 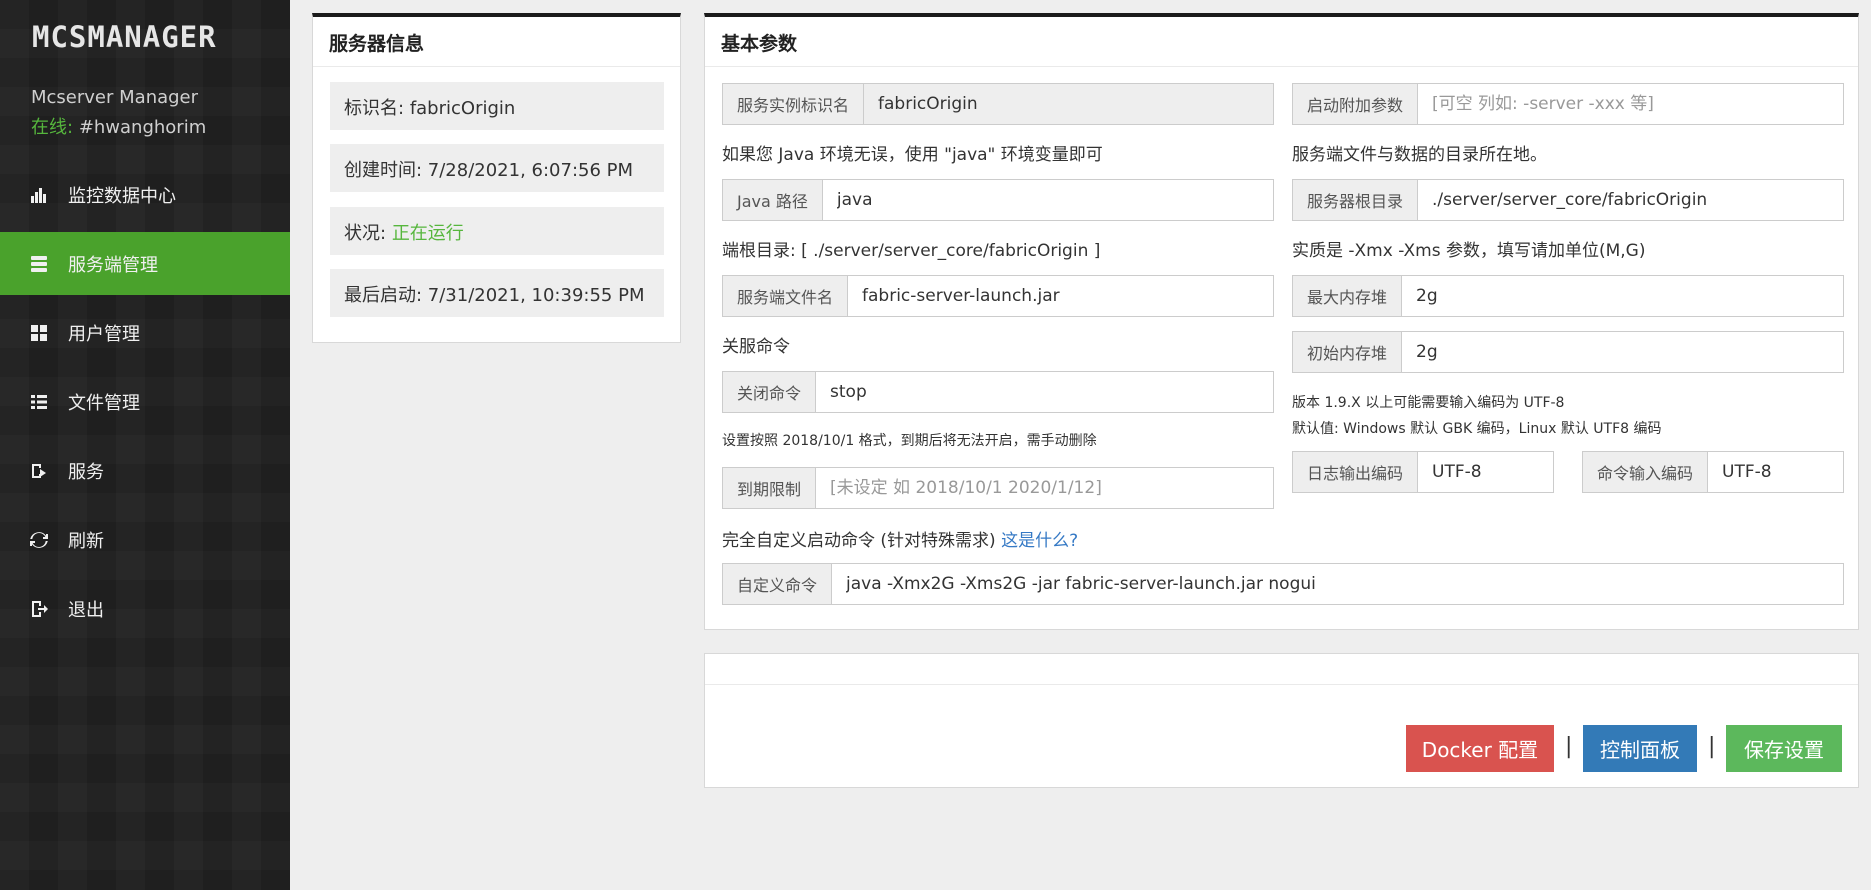 I want to click on bar-chart-icon, so click(x=39, y=195).